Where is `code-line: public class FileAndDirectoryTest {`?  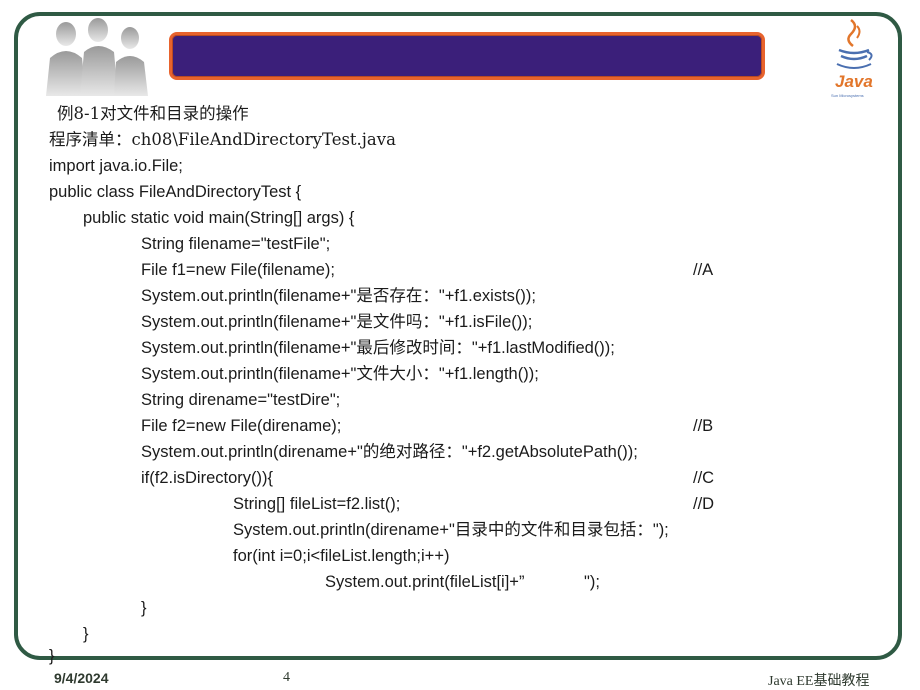
code-line: public class FileAndDirectoryTest { is located at coordinates (175, 192).